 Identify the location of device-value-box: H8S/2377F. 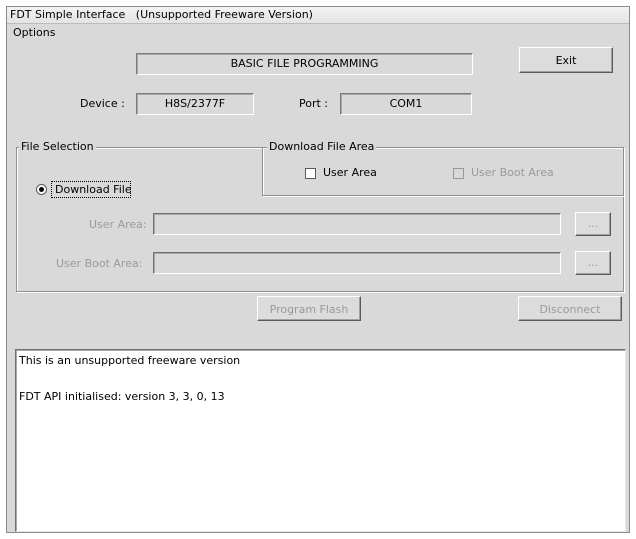
(195, 104).